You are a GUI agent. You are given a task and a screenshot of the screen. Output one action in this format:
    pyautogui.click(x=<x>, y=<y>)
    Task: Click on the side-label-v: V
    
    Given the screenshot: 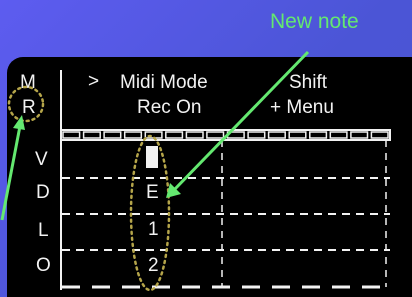 What is the action you would take?
    pyautogui.click(x=41, y=159)
    